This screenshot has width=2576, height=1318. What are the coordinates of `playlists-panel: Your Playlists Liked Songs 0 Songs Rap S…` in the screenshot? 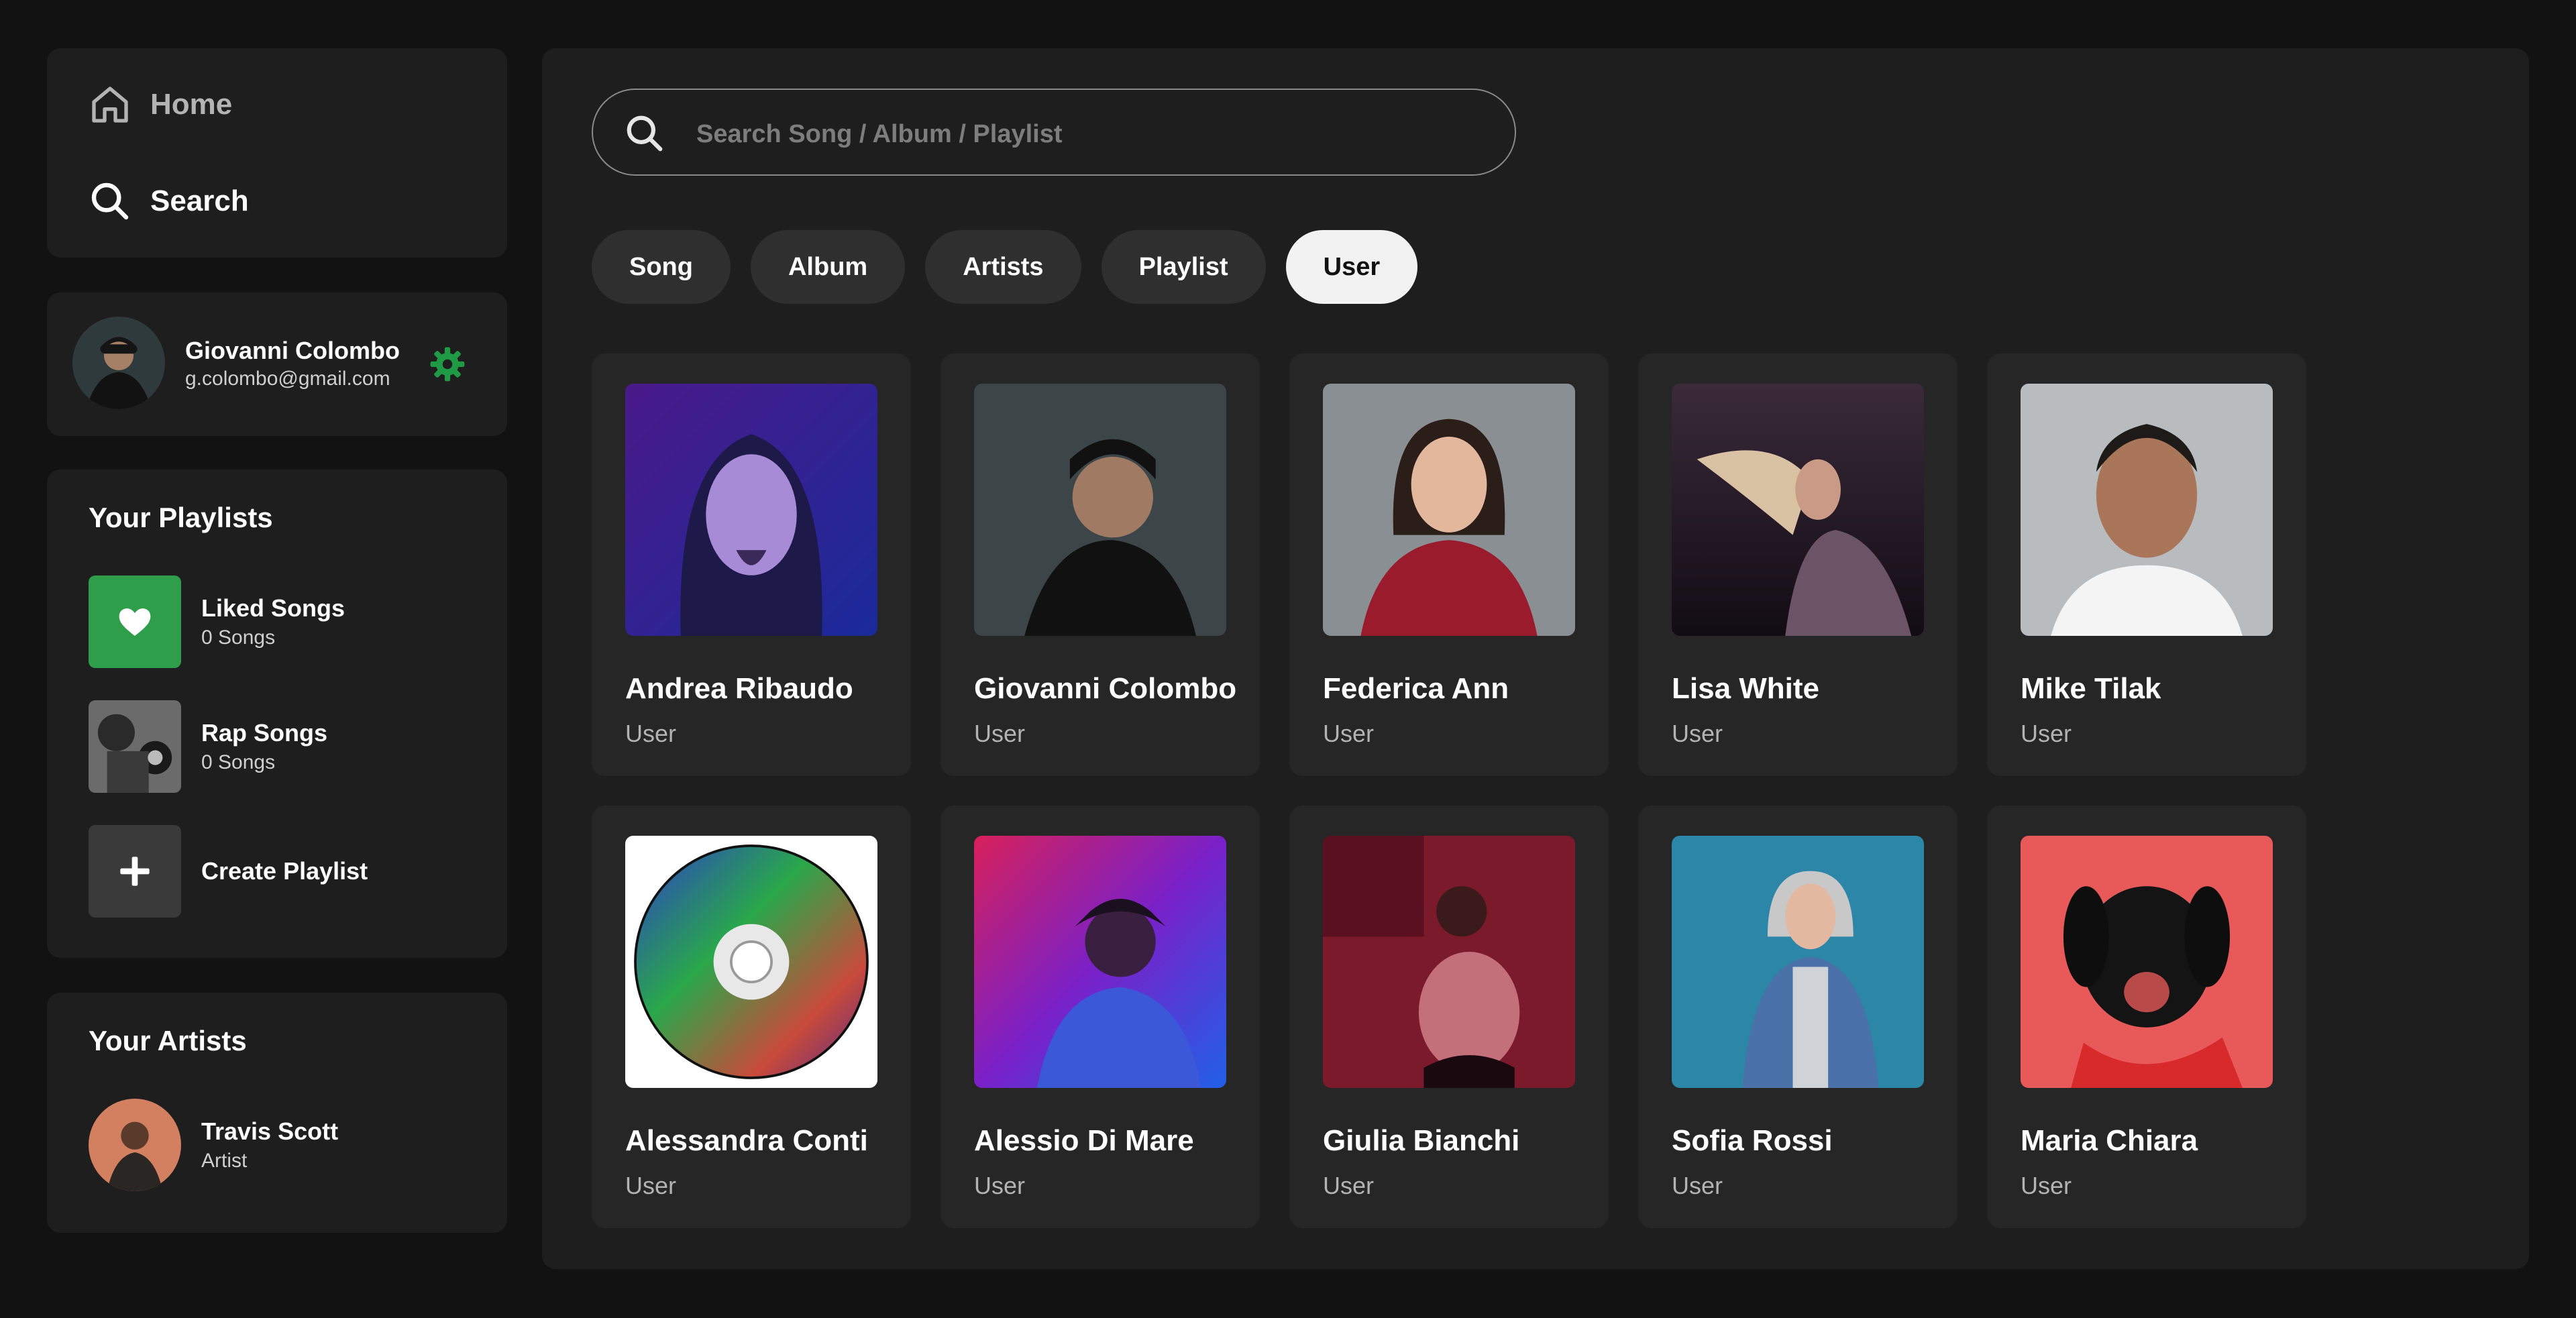 It's located at (277, 714).